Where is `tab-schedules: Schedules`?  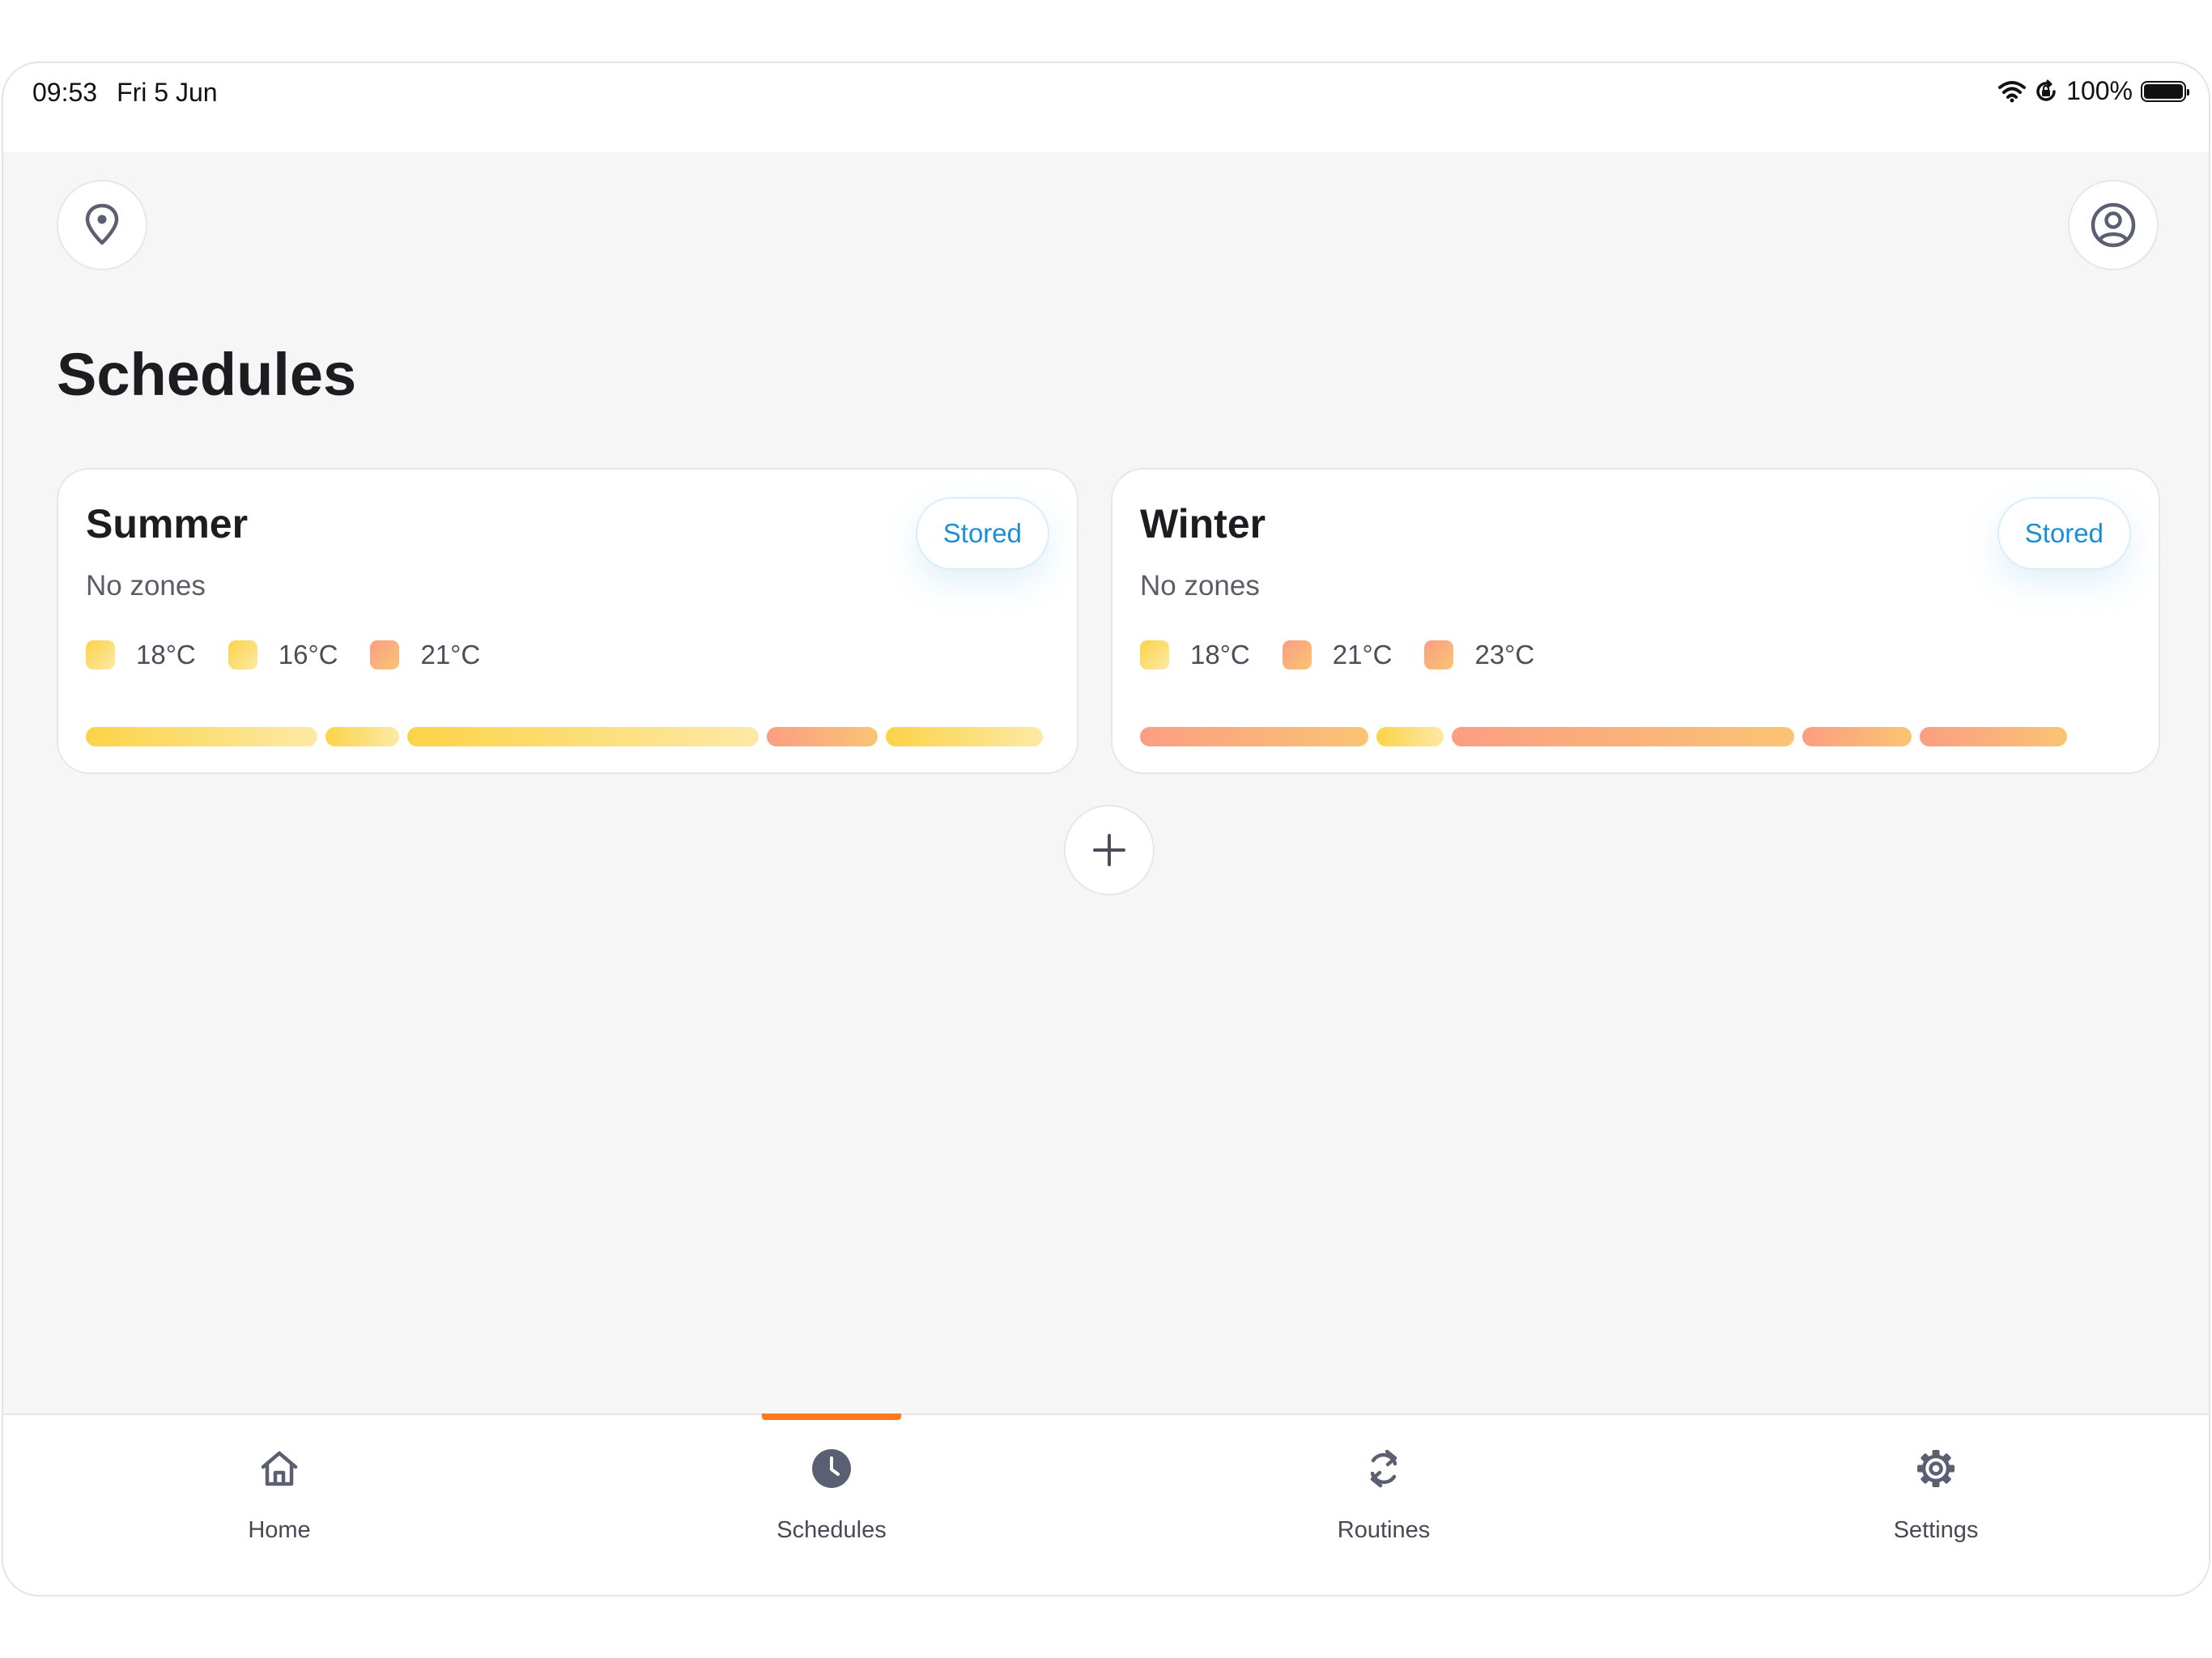 tab-schedules: Schedules is located at coordinates (832, 1504).